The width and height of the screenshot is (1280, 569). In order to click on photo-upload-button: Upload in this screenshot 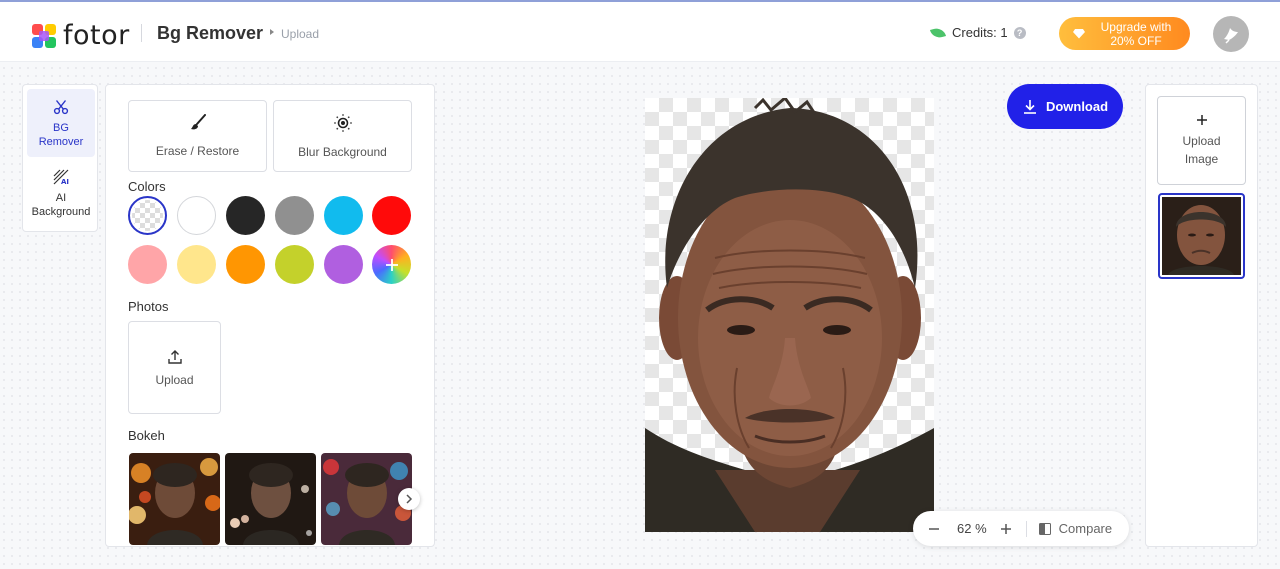, I will do `click(174, 367)`.